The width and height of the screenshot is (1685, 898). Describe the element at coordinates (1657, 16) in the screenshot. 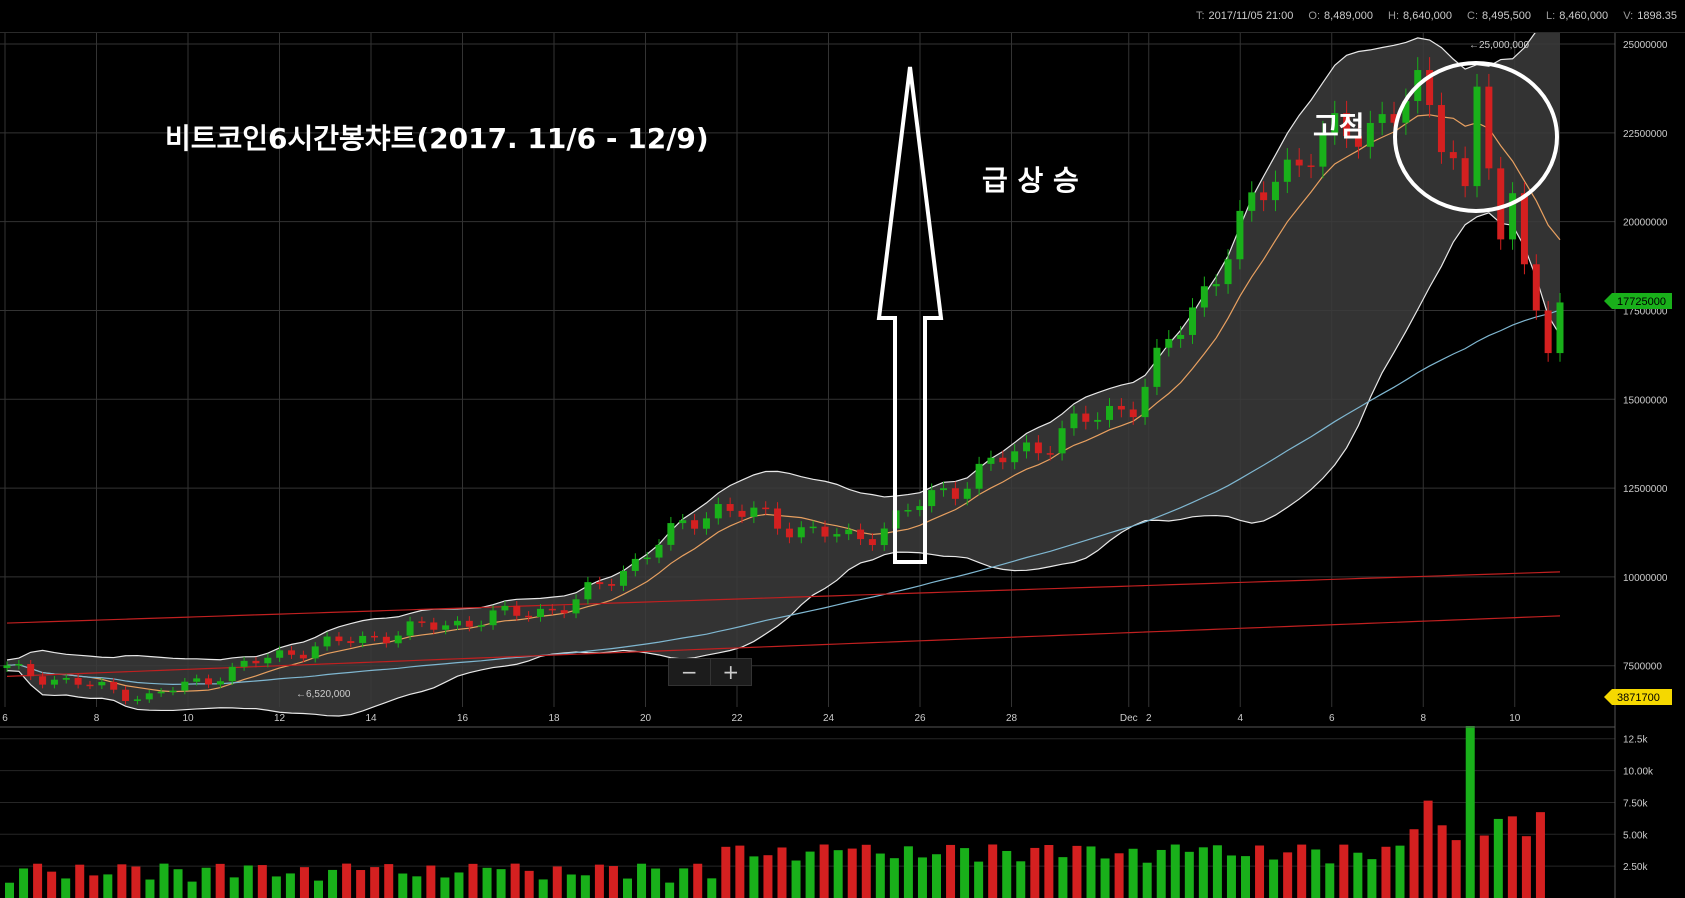

I see `volume-value: 1898.35` at that location.